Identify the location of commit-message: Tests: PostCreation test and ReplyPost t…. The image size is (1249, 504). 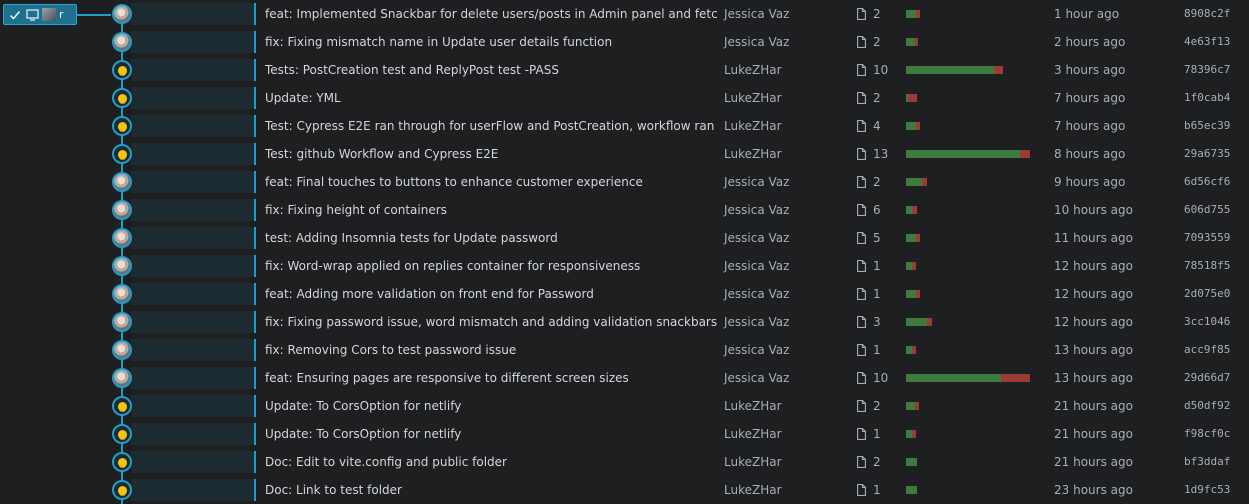
(412, 70).